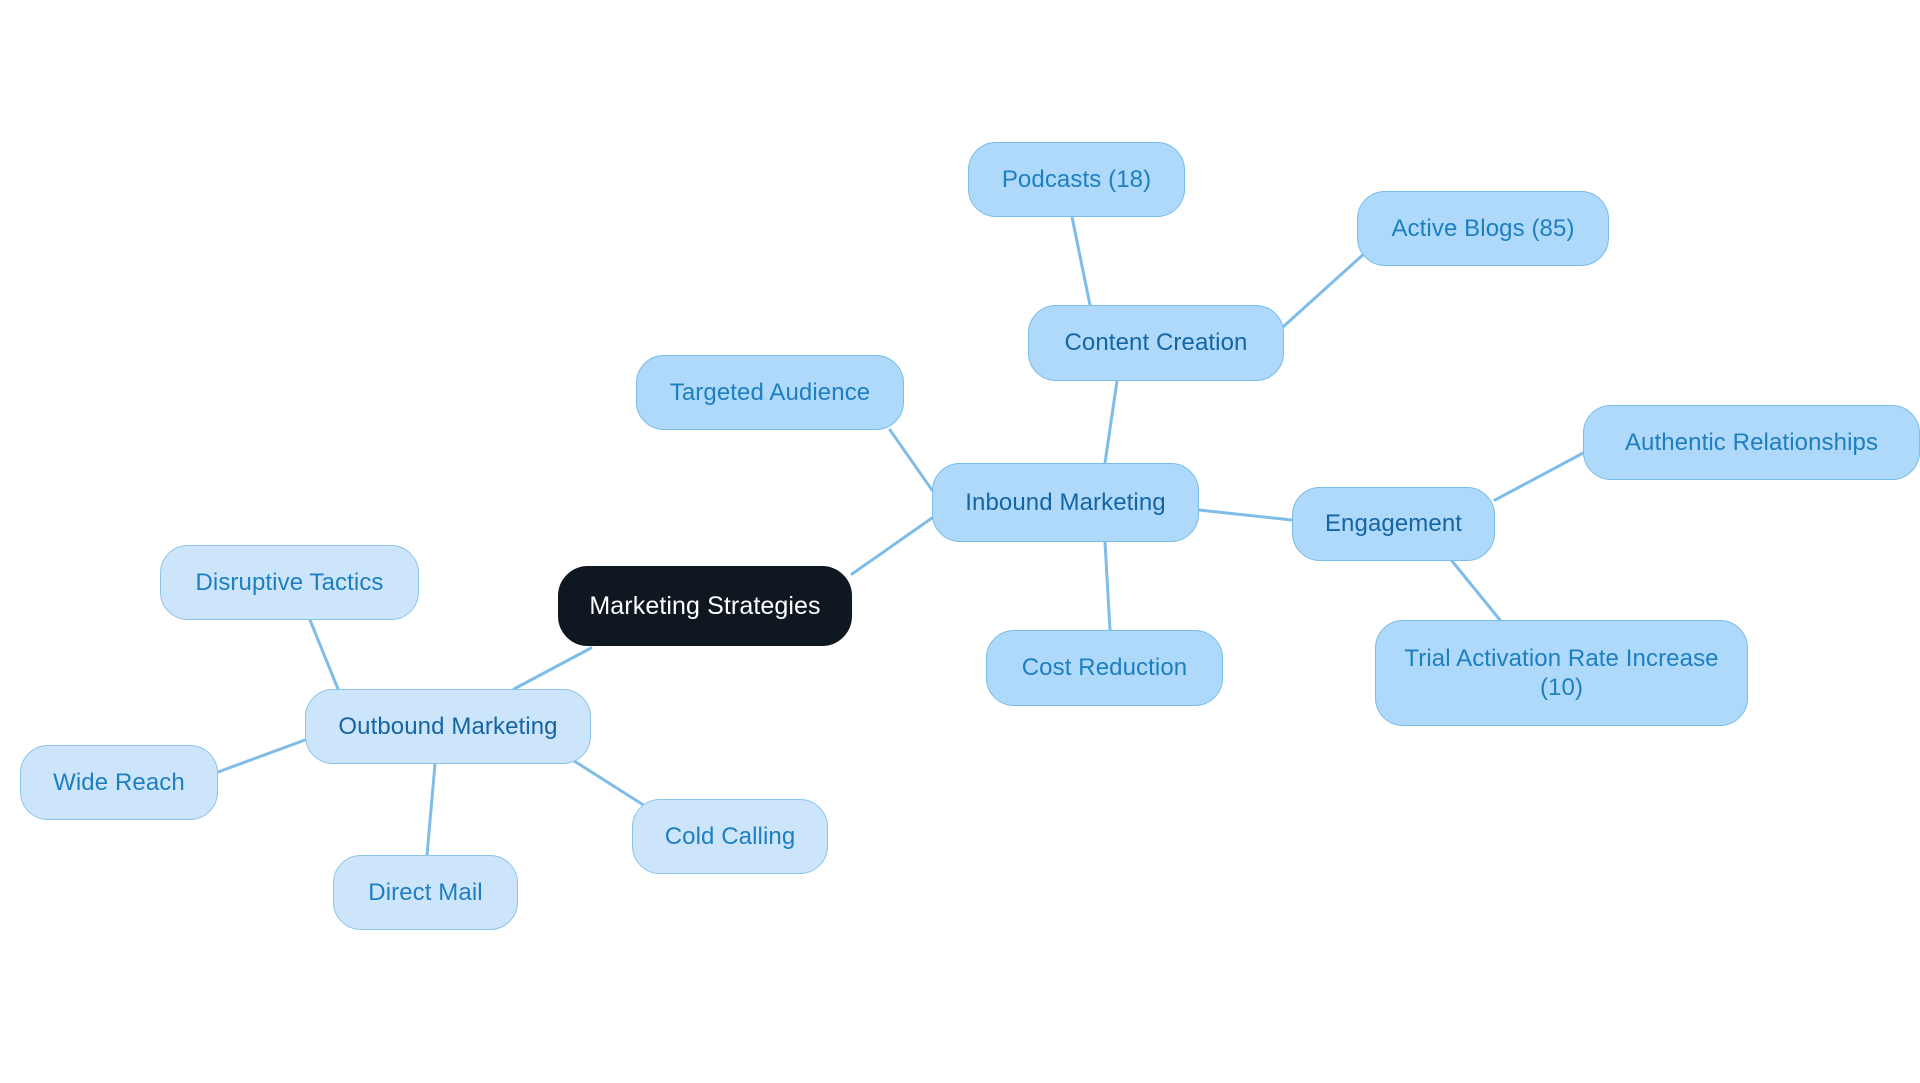  I want to click on mindmap-node-label: Authentic Relationships, so click(1751, 442).